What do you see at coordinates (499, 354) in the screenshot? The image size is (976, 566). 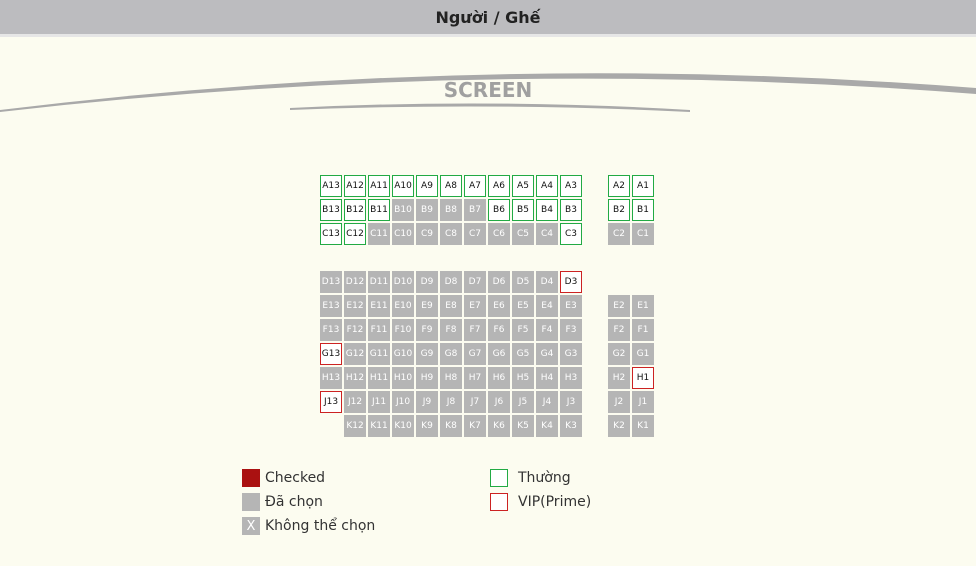 I see `seat-G6: G6` at bounding box center [499, 354].